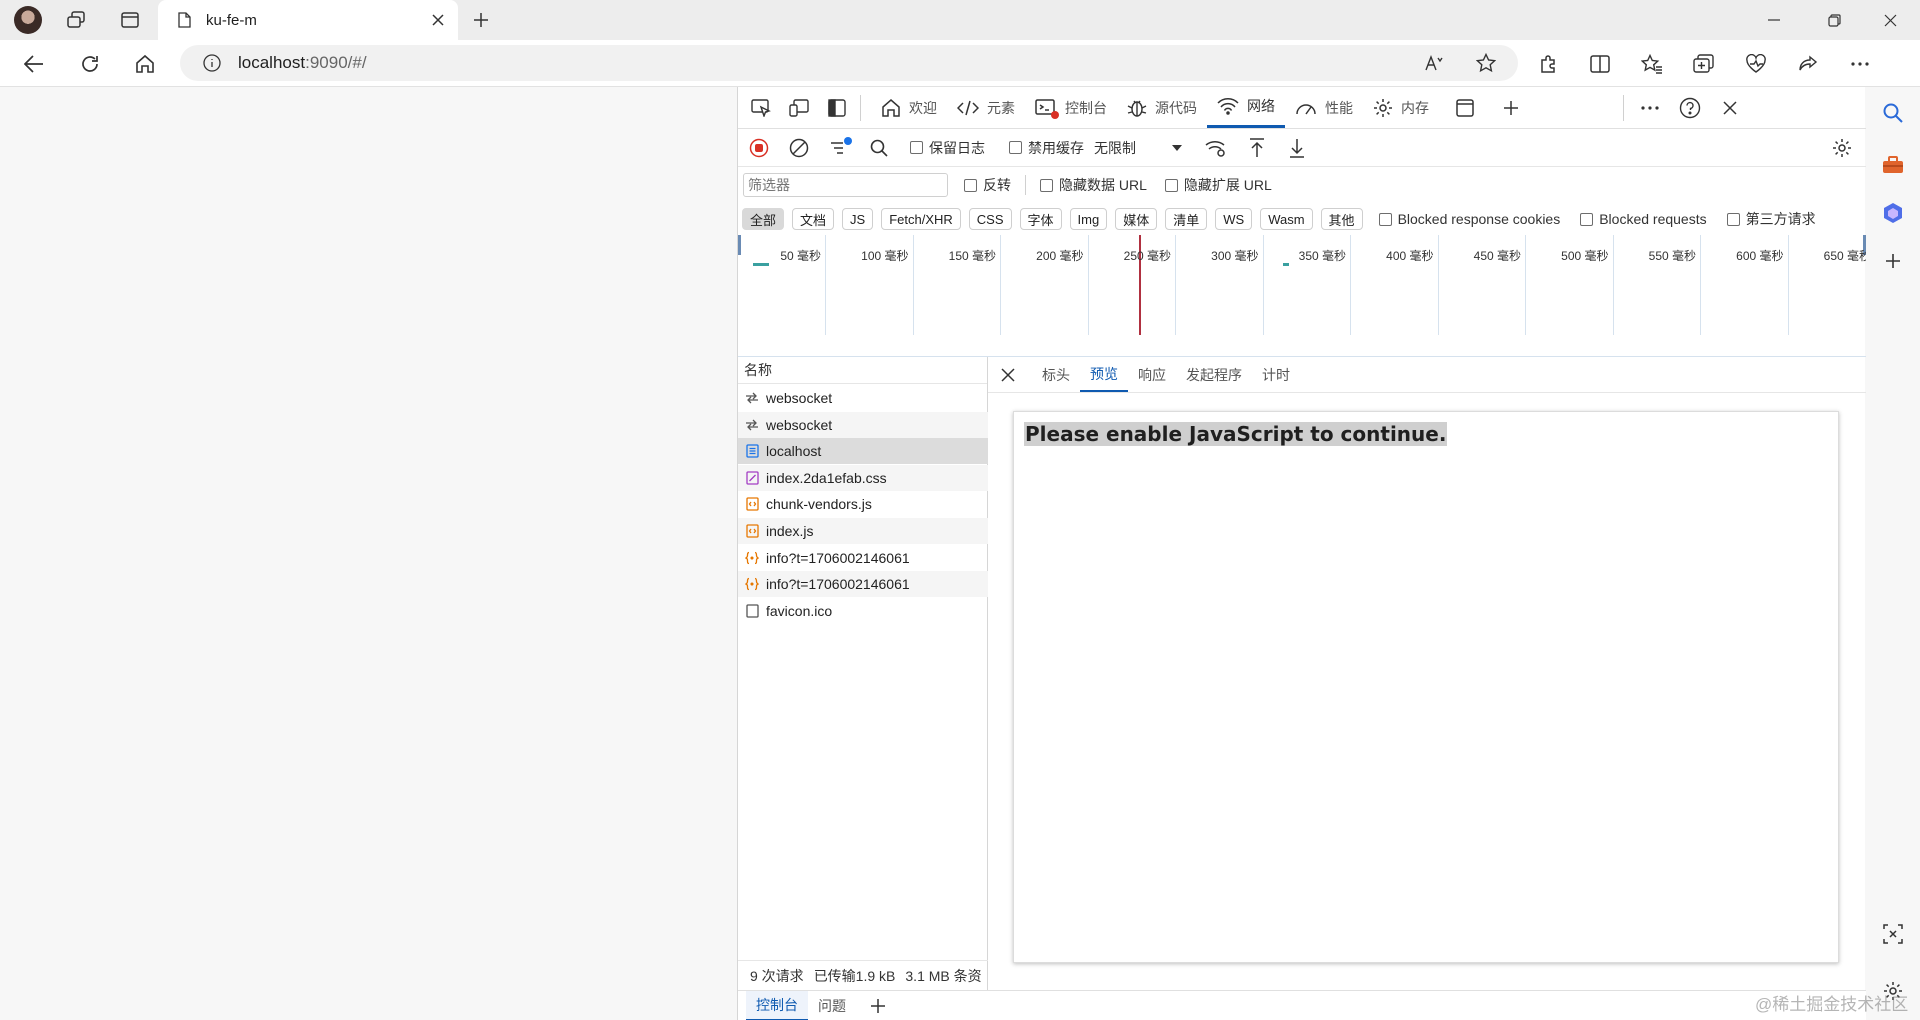 Image resolution: width=1920 pixels, height=1020 pixels. What do you see at coordinates (1893, 934) in the screenshot?
I see `screenshot-icon` at bounding box center [1893, 934].